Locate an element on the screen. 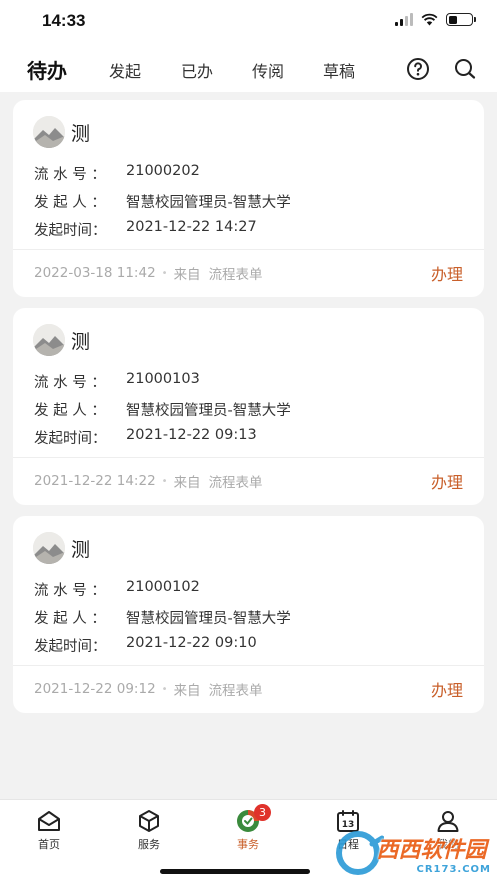 This screenshot has width=497, height=883. serial-value: 21000102 is located at coordinates (163, 587).